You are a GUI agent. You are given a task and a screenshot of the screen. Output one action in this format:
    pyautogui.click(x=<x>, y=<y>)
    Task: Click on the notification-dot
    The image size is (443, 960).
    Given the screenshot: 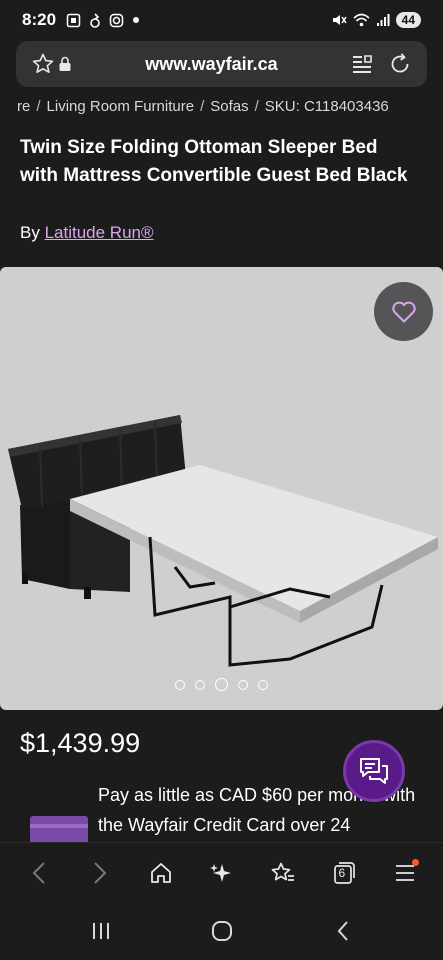 What is the action you would take?
    pyautogui.click(x=415, y=862)
    